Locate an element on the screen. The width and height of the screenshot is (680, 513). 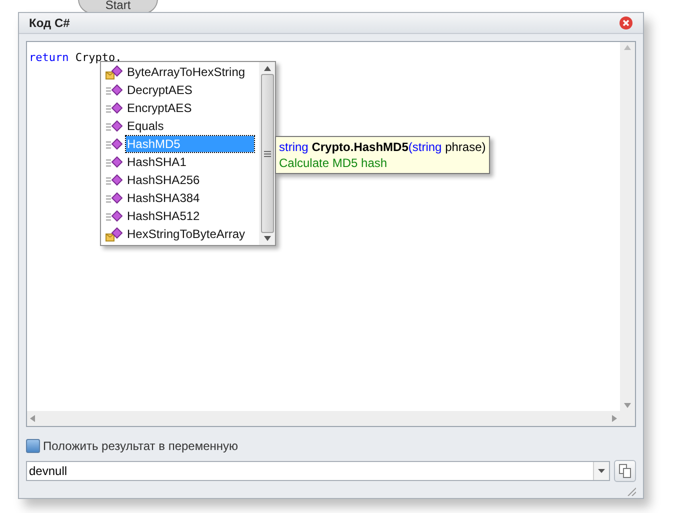
method-signature: string Crypto.HashMD5(string phrase) is located at coordinates (382, 147).